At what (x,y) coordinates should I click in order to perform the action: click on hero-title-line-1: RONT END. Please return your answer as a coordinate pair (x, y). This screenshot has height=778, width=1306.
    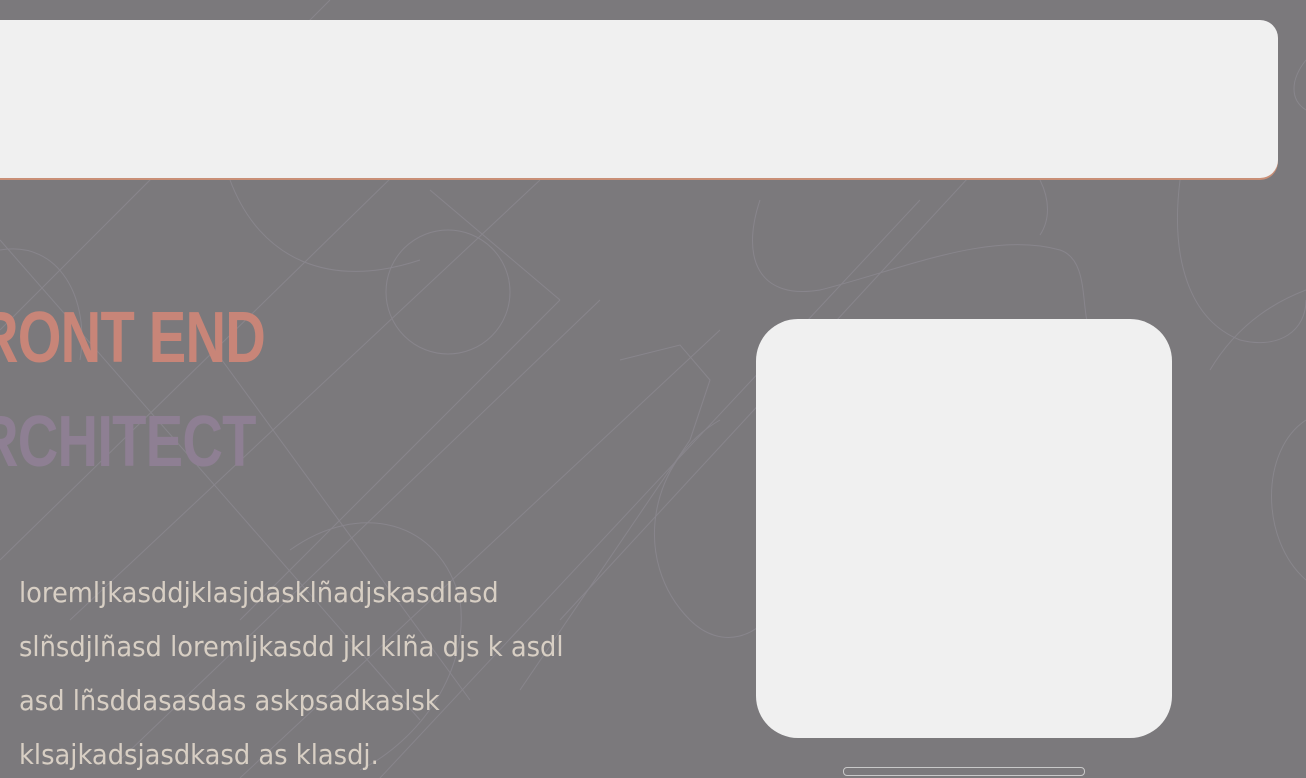
    Looking at the image, I should click on (133, 338).